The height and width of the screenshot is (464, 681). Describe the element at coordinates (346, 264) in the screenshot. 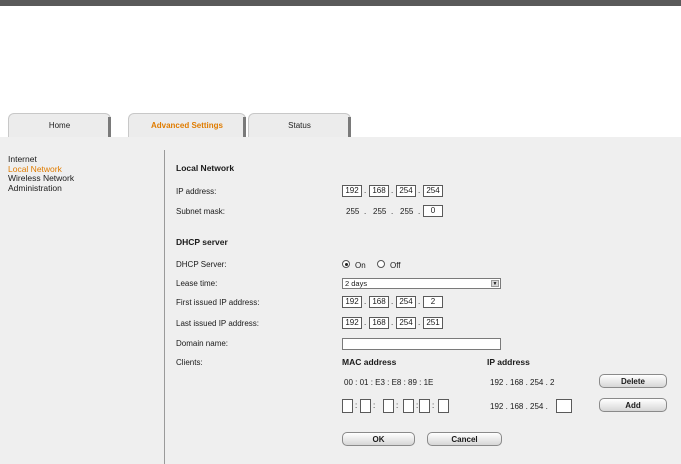

I see `dhcp-on-radio` at that location.